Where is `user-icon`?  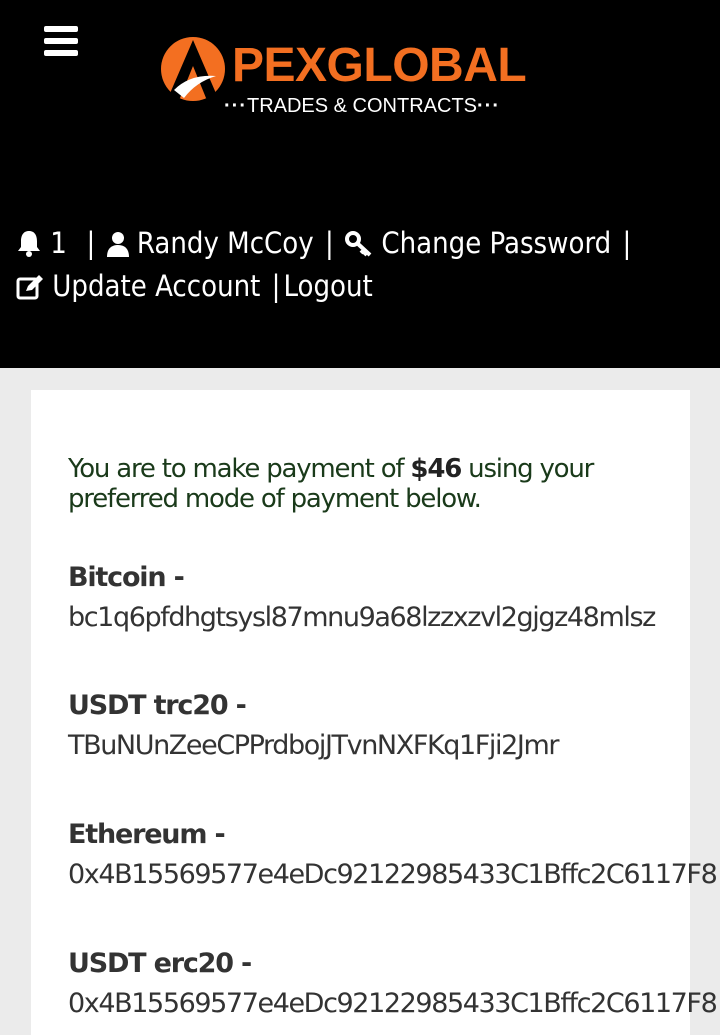 user-icon is located at coordinates (117, 244).